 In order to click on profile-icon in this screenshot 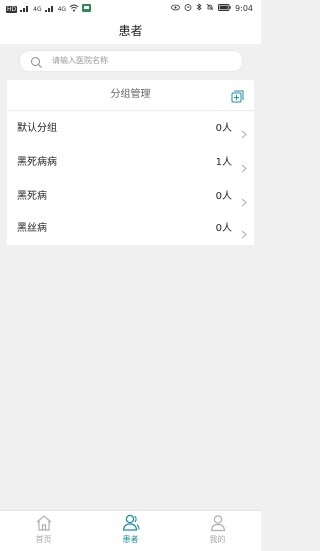, I will do `click(218, 523)`.